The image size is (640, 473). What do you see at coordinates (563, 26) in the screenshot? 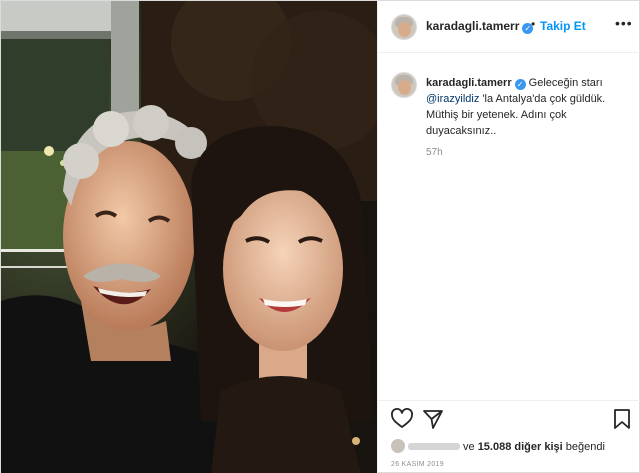
I see `follow-button: Takip Et` at bounding box center [563, 26].